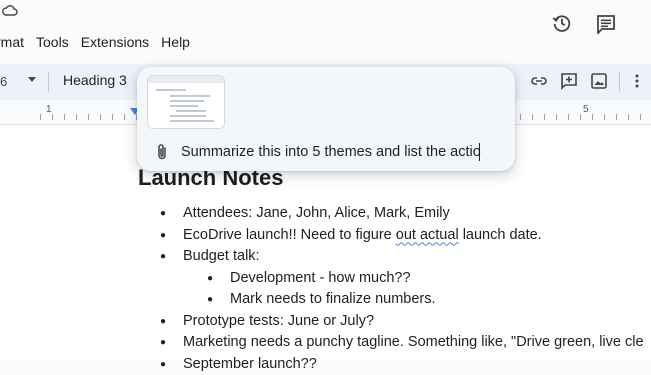  Describe the element at coordinates (10, 10) in the screenshot. I see `cloud-icon` at that location.